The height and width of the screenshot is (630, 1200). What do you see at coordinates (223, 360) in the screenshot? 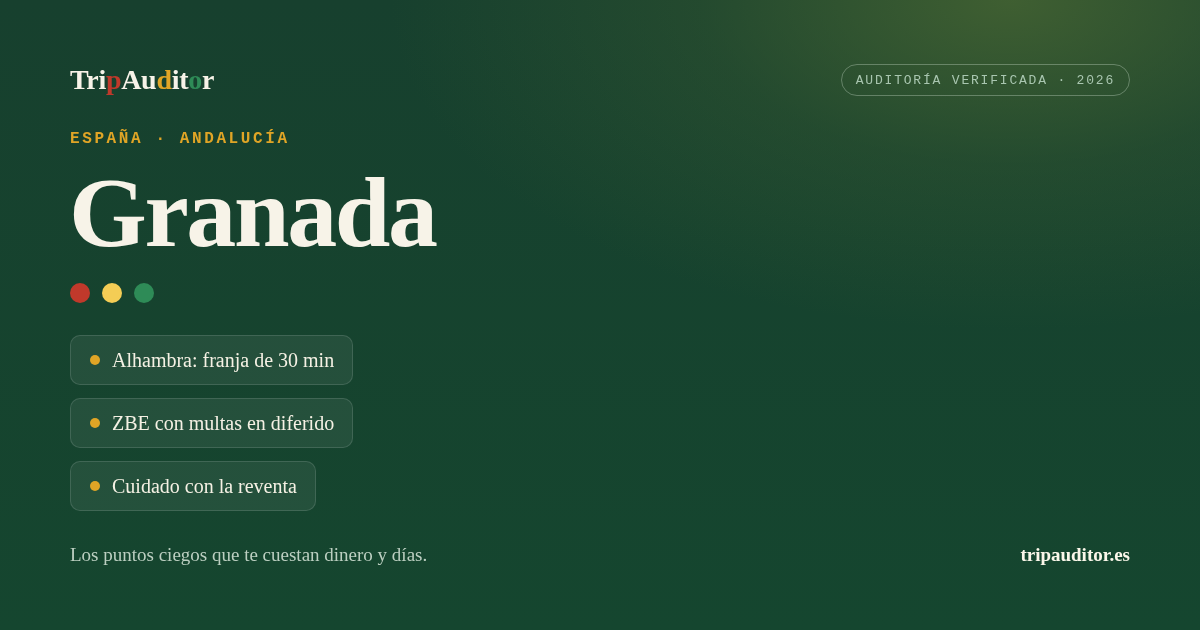
I see `fact-text: Alhambra: franja de 30 min` at bounding box center [223, 360].